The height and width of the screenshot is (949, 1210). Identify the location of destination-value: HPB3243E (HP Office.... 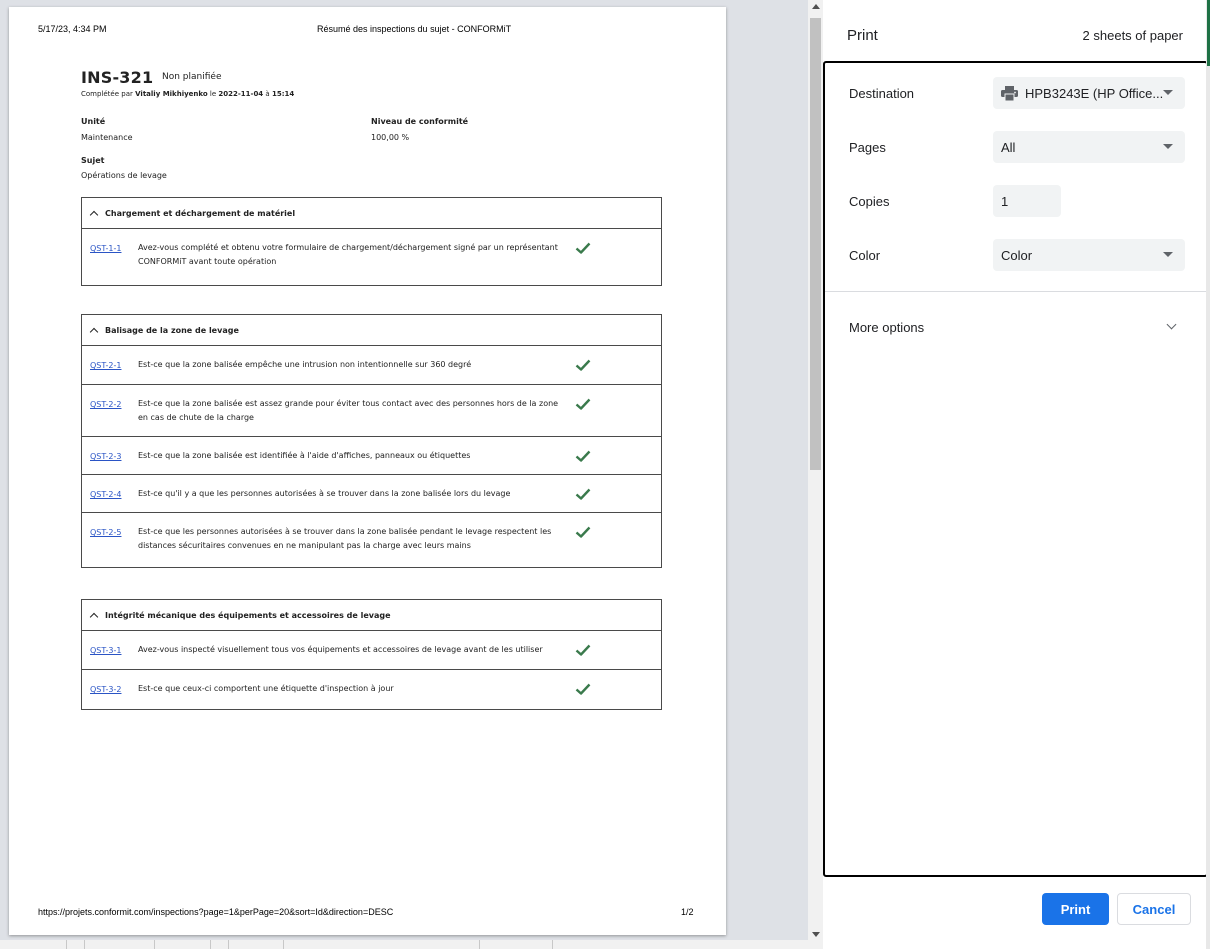
(1094, 93).